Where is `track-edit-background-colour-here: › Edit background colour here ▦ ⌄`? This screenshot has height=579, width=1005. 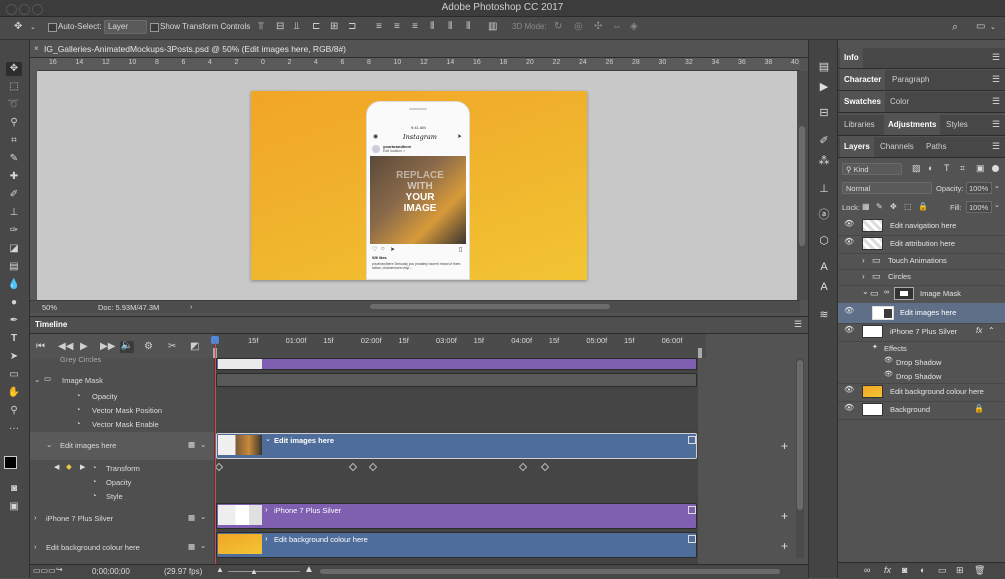
track-edit-background-colour-here: › Edit background colour here ▦ ⌄ is located at coordinates (122, 547).